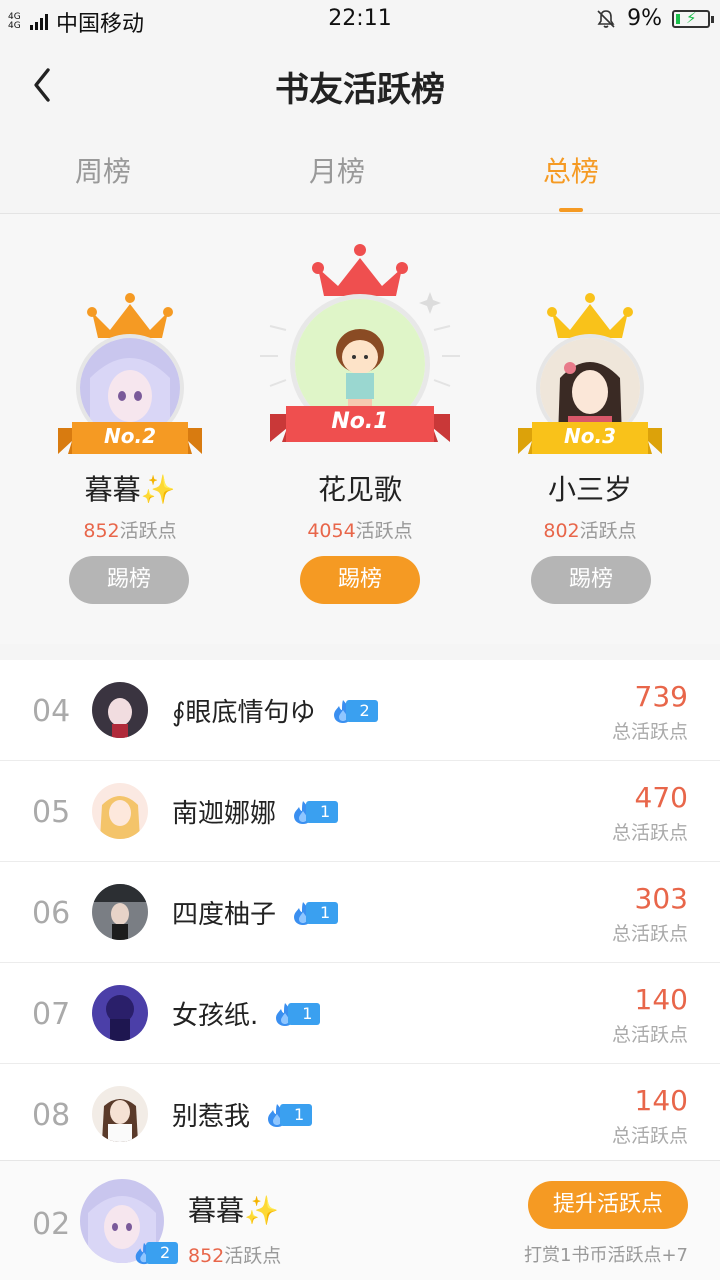 Image resolution: width=720 pixels, height=1280 pixels. I want to click on user-points: 802活跃点, so click(590, 531).